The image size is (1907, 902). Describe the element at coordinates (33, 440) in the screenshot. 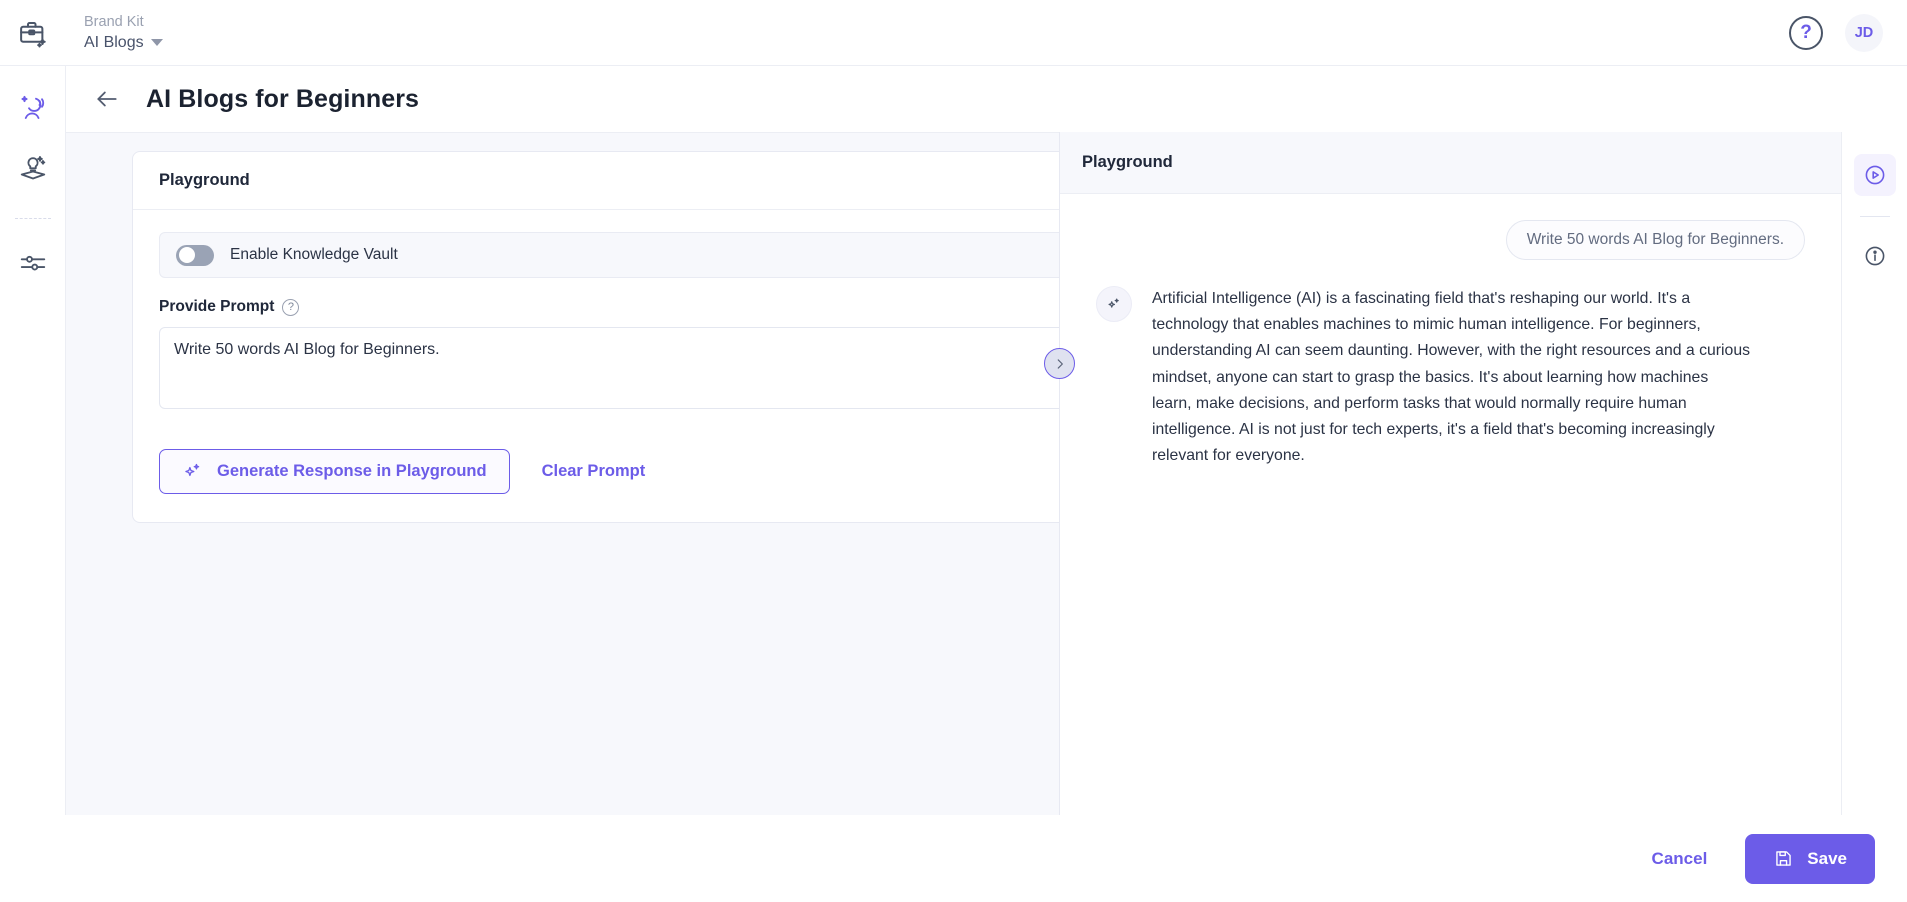

I see `left-sidebar` at that location.